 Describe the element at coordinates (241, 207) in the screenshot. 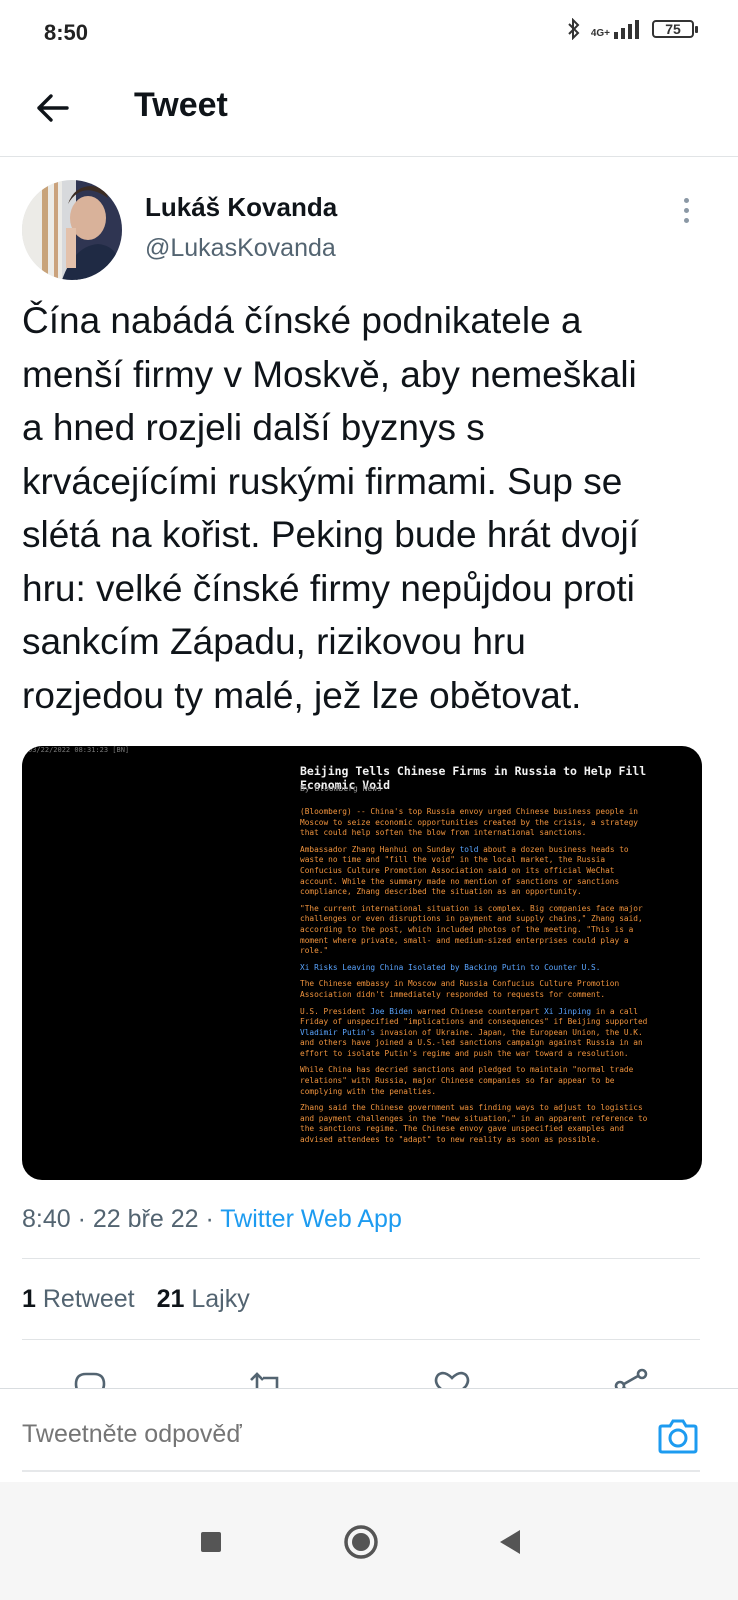

I see `display-name: Lukáš Kovanda` at that location.